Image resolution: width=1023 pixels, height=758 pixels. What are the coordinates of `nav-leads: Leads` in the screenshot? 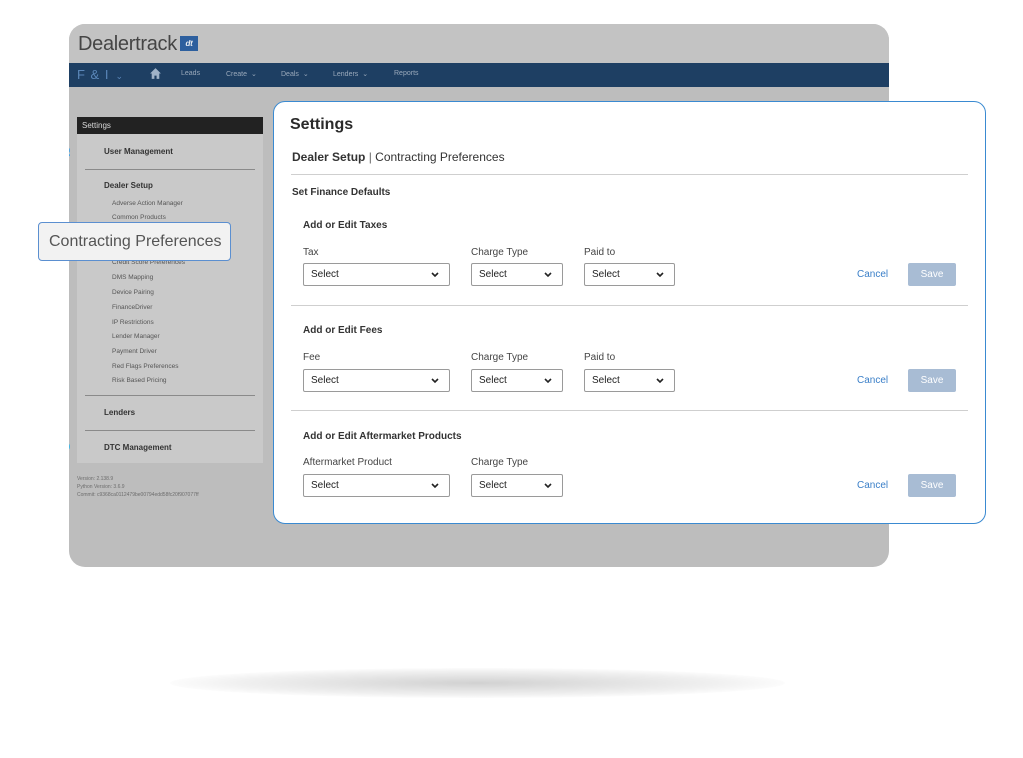 It's located at (190, 73).